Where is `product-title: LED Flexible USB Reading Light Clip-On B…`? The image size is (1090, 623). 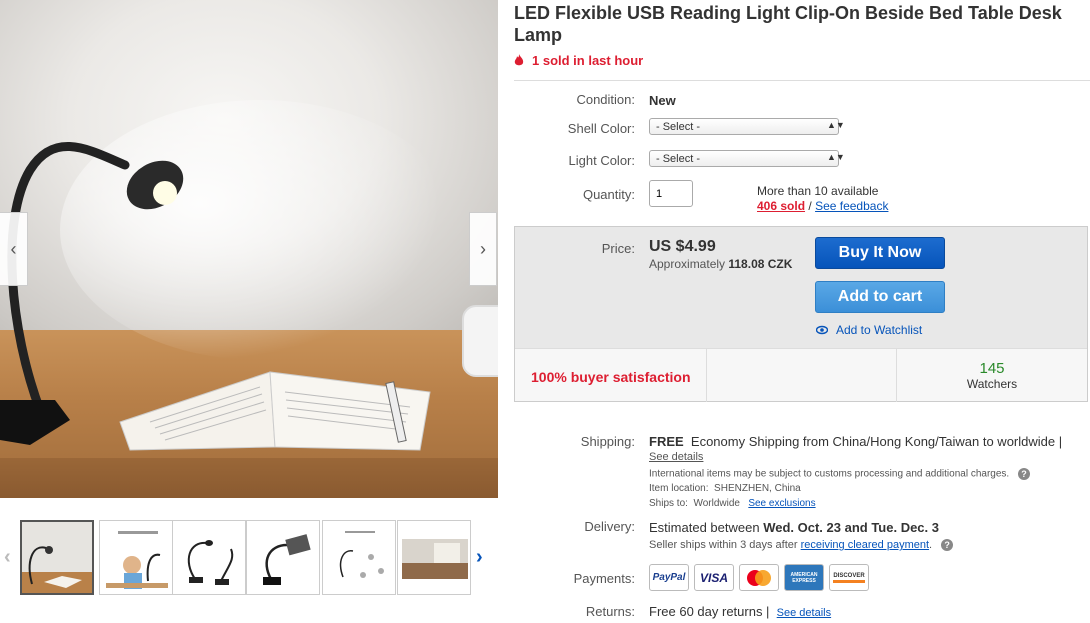
product-title: LED Flexible USB Reading Light Clip-On B… is located at coordinates (788, 24).